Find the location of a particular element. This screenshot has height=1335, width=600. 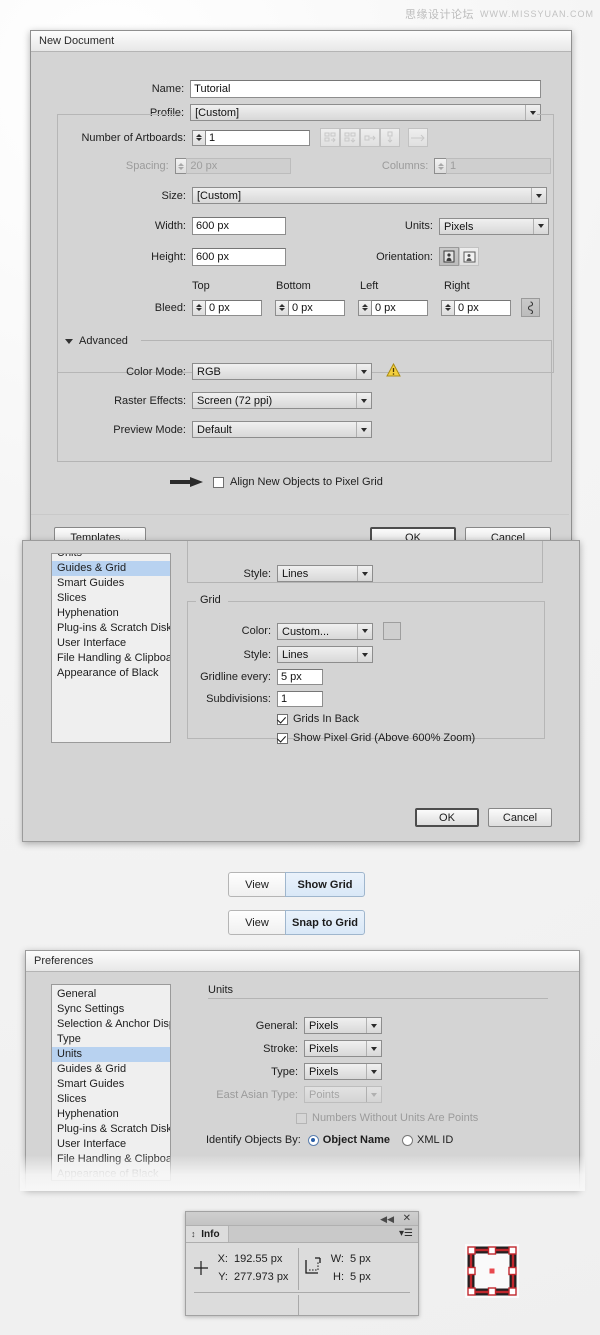

menu-view-button-2: View is located at coordinates (257, 922).